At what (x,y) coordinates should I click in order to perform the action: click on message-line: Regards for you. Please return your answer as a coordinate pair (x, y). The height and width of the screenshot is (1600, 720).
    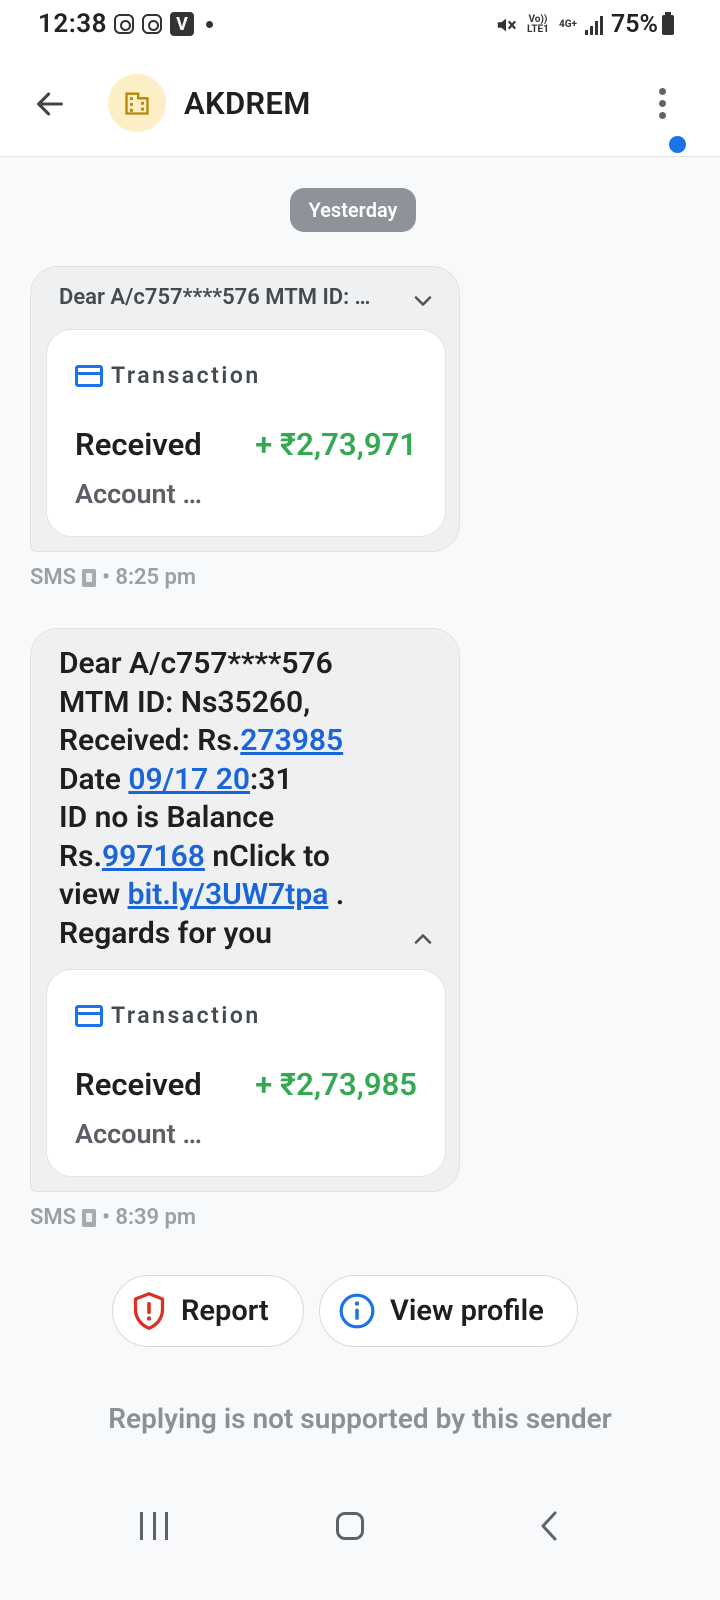
    Looking at the image, I should click on (201, 934).